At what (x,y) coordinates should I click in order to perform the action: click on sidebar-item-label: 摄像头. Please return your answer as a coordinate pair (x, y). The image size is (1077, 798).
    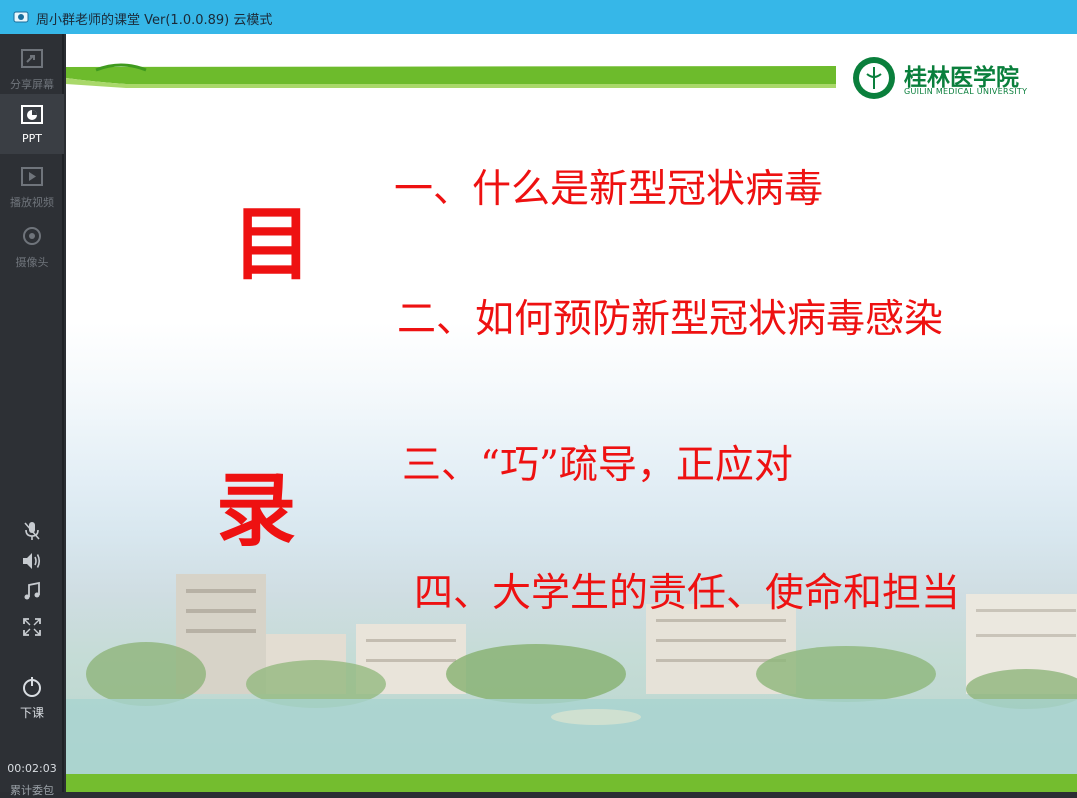
    Looking at the image, I should click on (32, 262).